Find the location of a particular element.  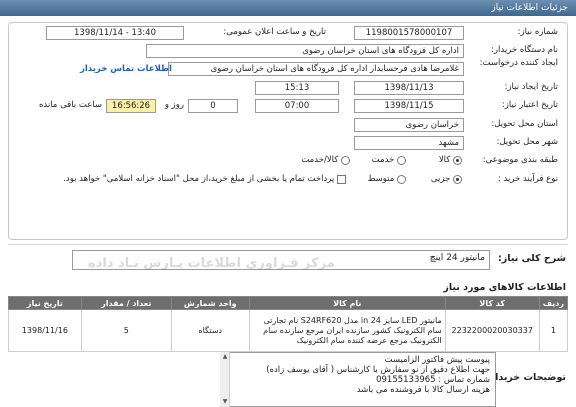

buyer-contact-link: اطلاعات تماس خریدار is located at coordinates (126, 69).